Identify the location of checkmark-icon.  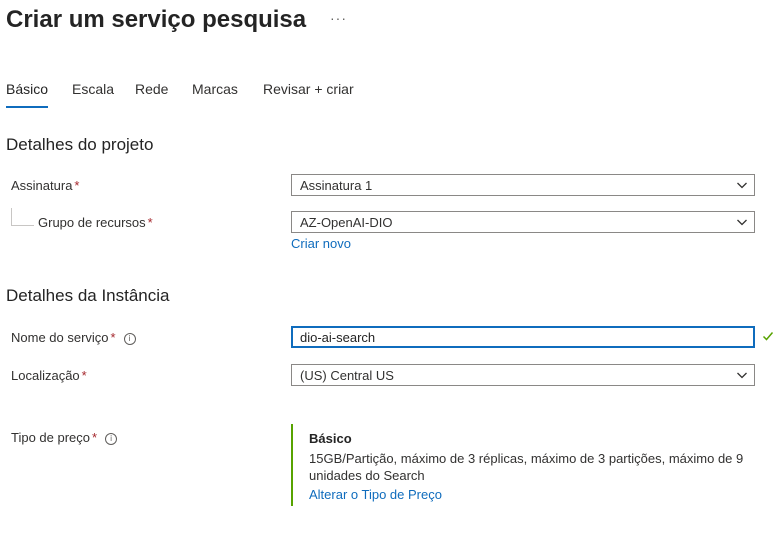
(768, 336).